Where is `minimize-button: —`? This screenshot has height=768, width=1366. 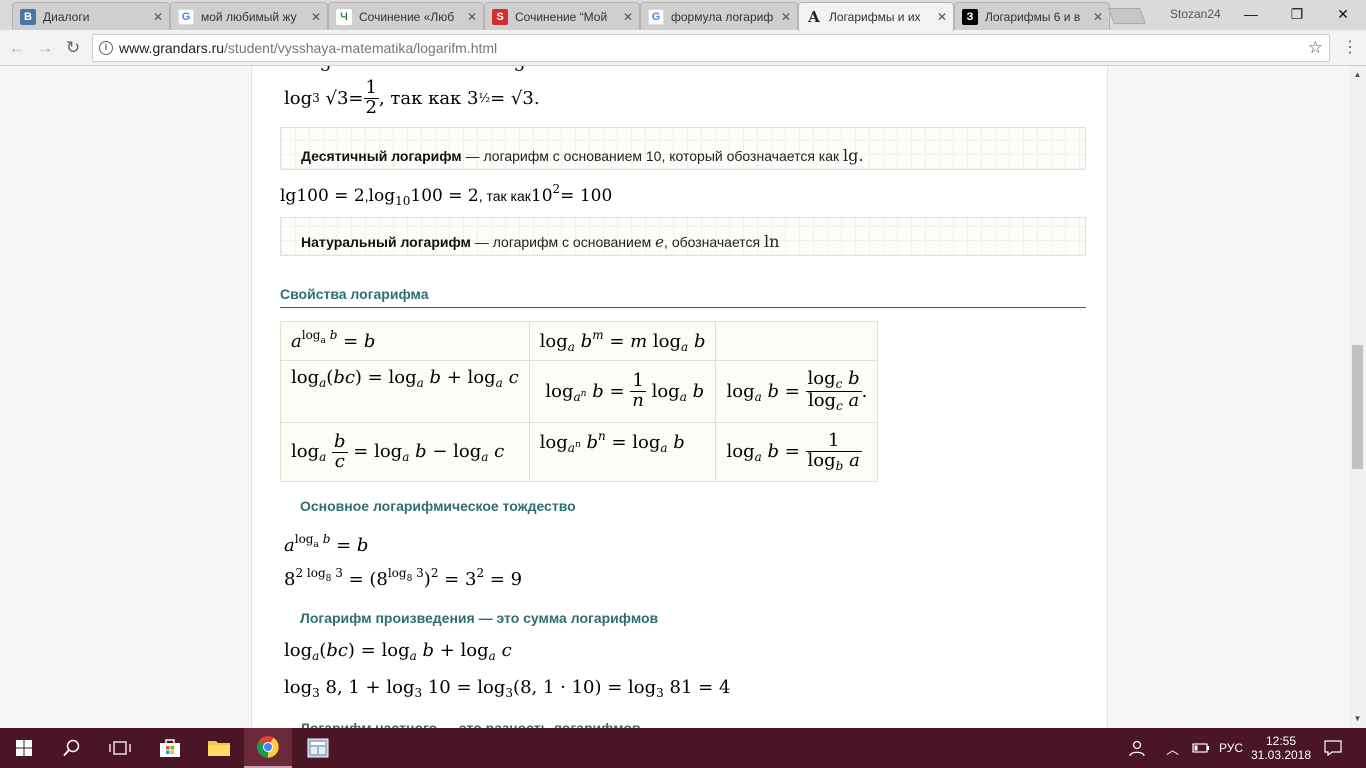 minimize-button: — is located at coordinates (1251, 14).